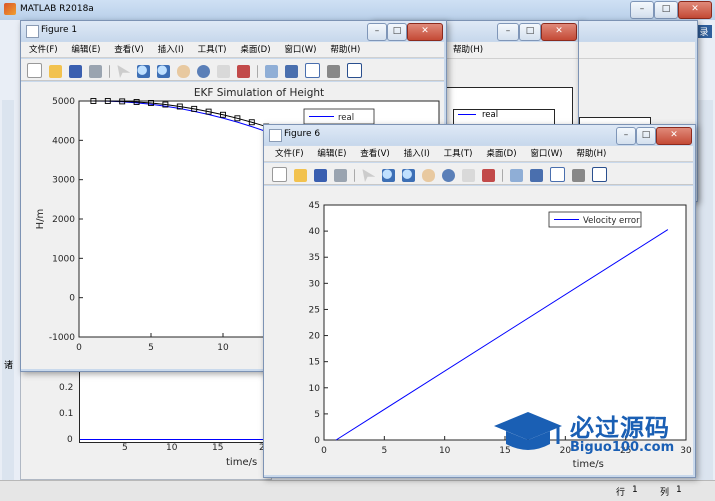 Image resolution: width=715 pixels, height=501 pixels. What do you see at coordinates (63, 220) in the screenshot?
I see `y-tick-label: 2000` at bounding box center [63, 220].